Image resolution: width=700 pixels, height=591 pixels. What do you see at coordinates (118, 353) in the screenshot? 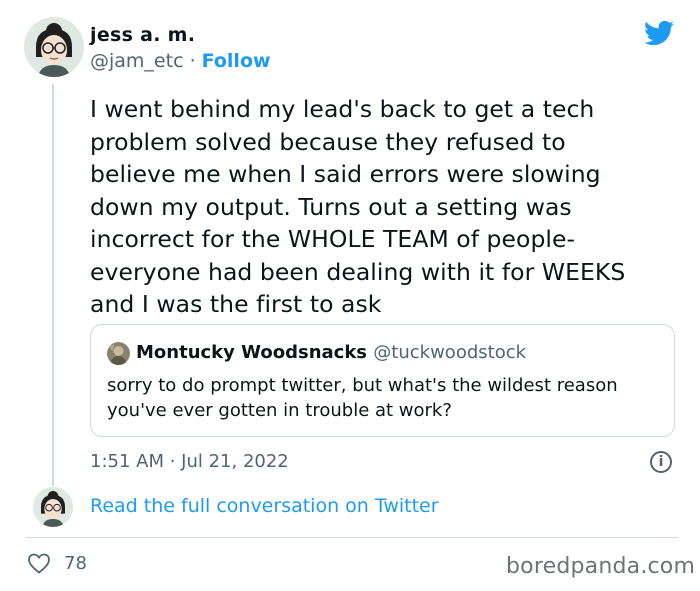
I see `quoted-author-avatar` at bounding box center [118, 353].